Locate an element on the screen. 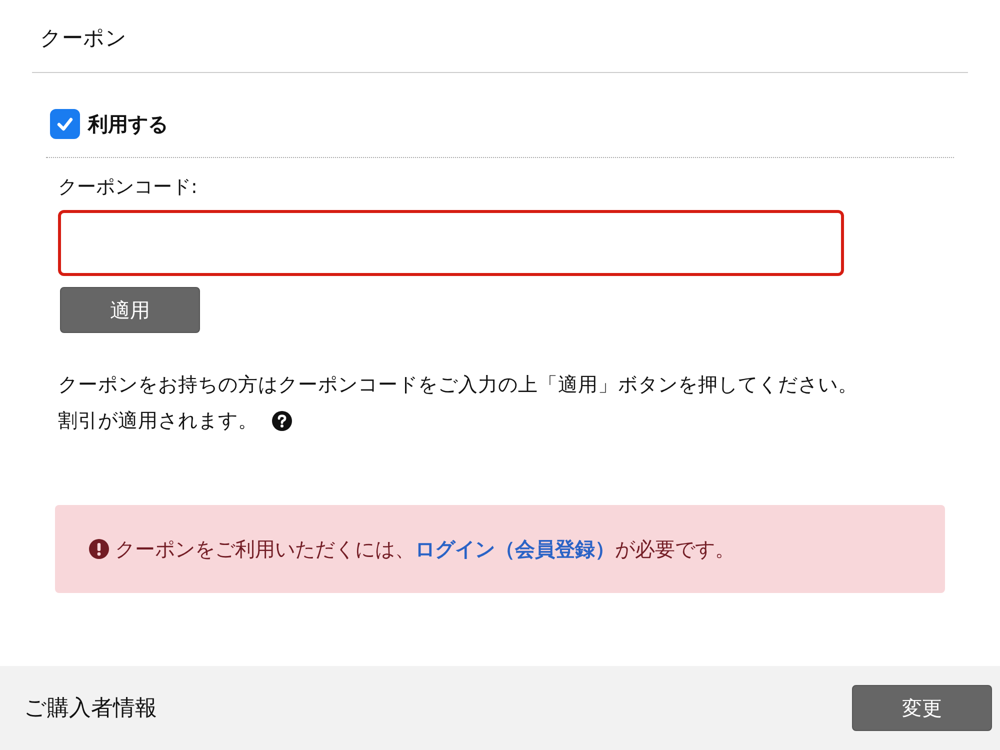 Image resolution: width=1000 pixels, height=750 pixels. checkbox is located at coordinates (65, 124).